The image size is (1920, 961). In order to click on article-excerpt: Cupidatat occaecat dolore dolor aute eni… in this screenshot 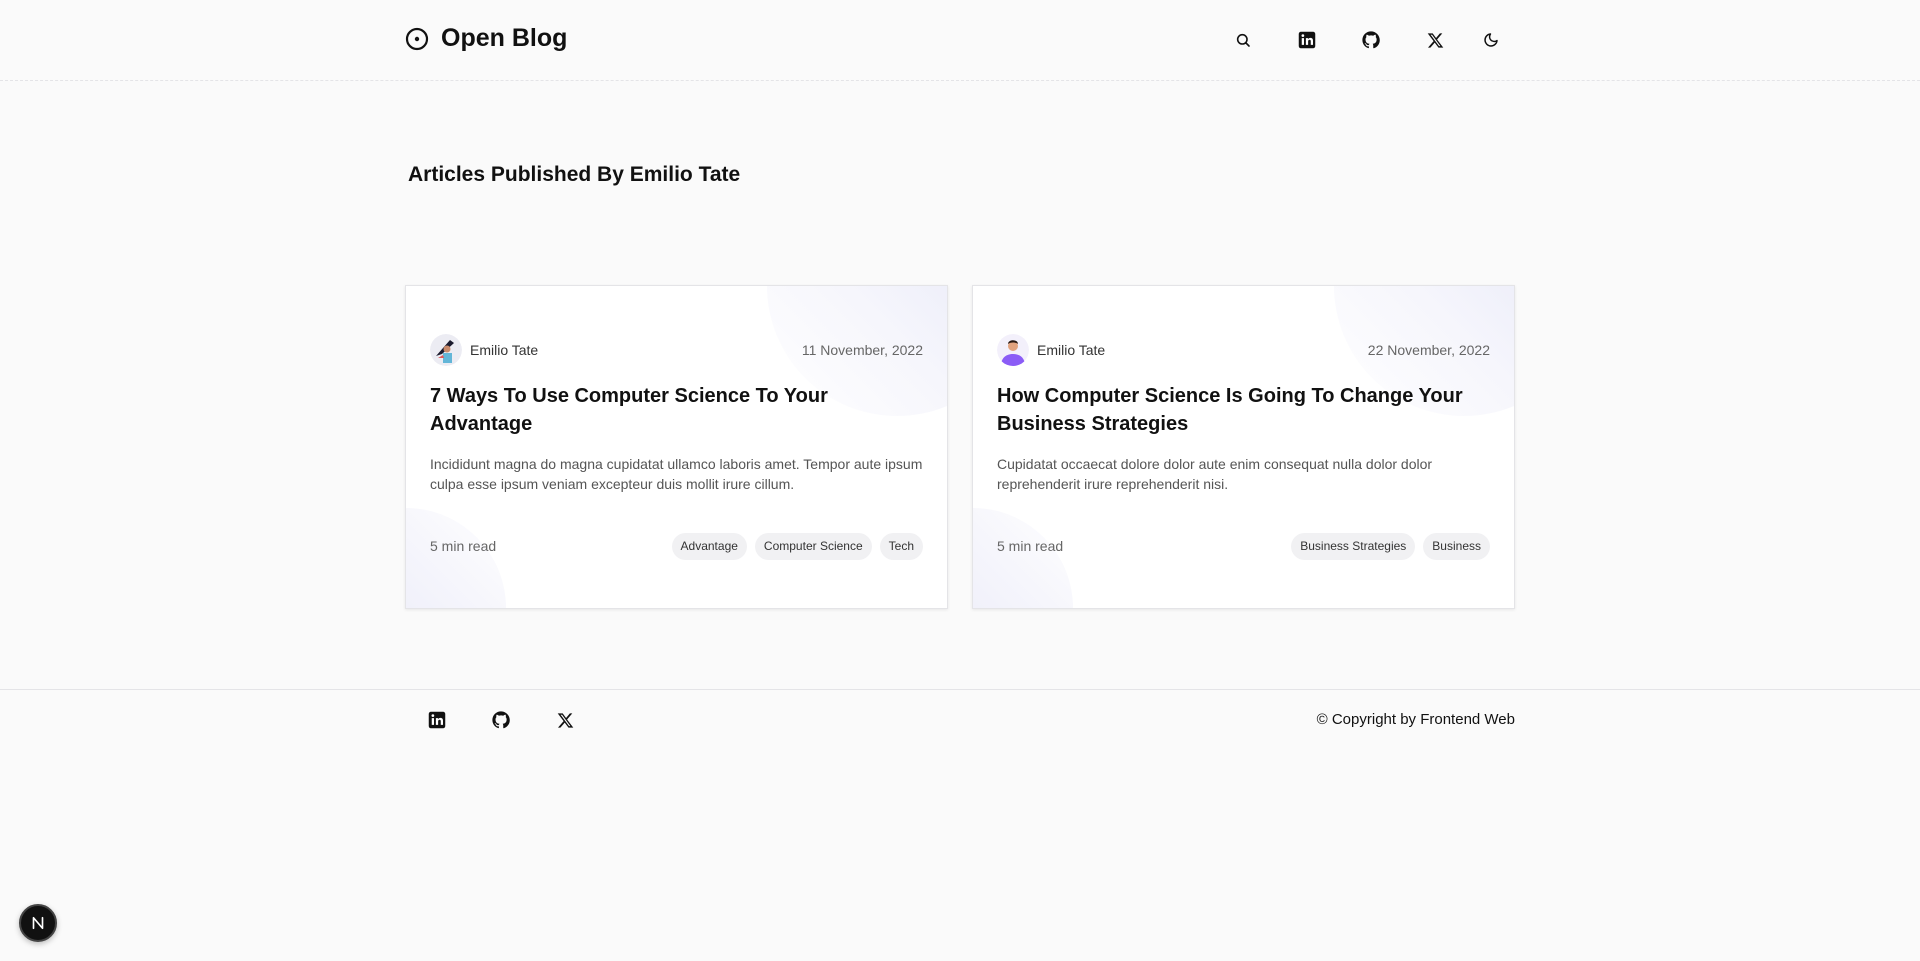, I will do `click(1215, 474)`.